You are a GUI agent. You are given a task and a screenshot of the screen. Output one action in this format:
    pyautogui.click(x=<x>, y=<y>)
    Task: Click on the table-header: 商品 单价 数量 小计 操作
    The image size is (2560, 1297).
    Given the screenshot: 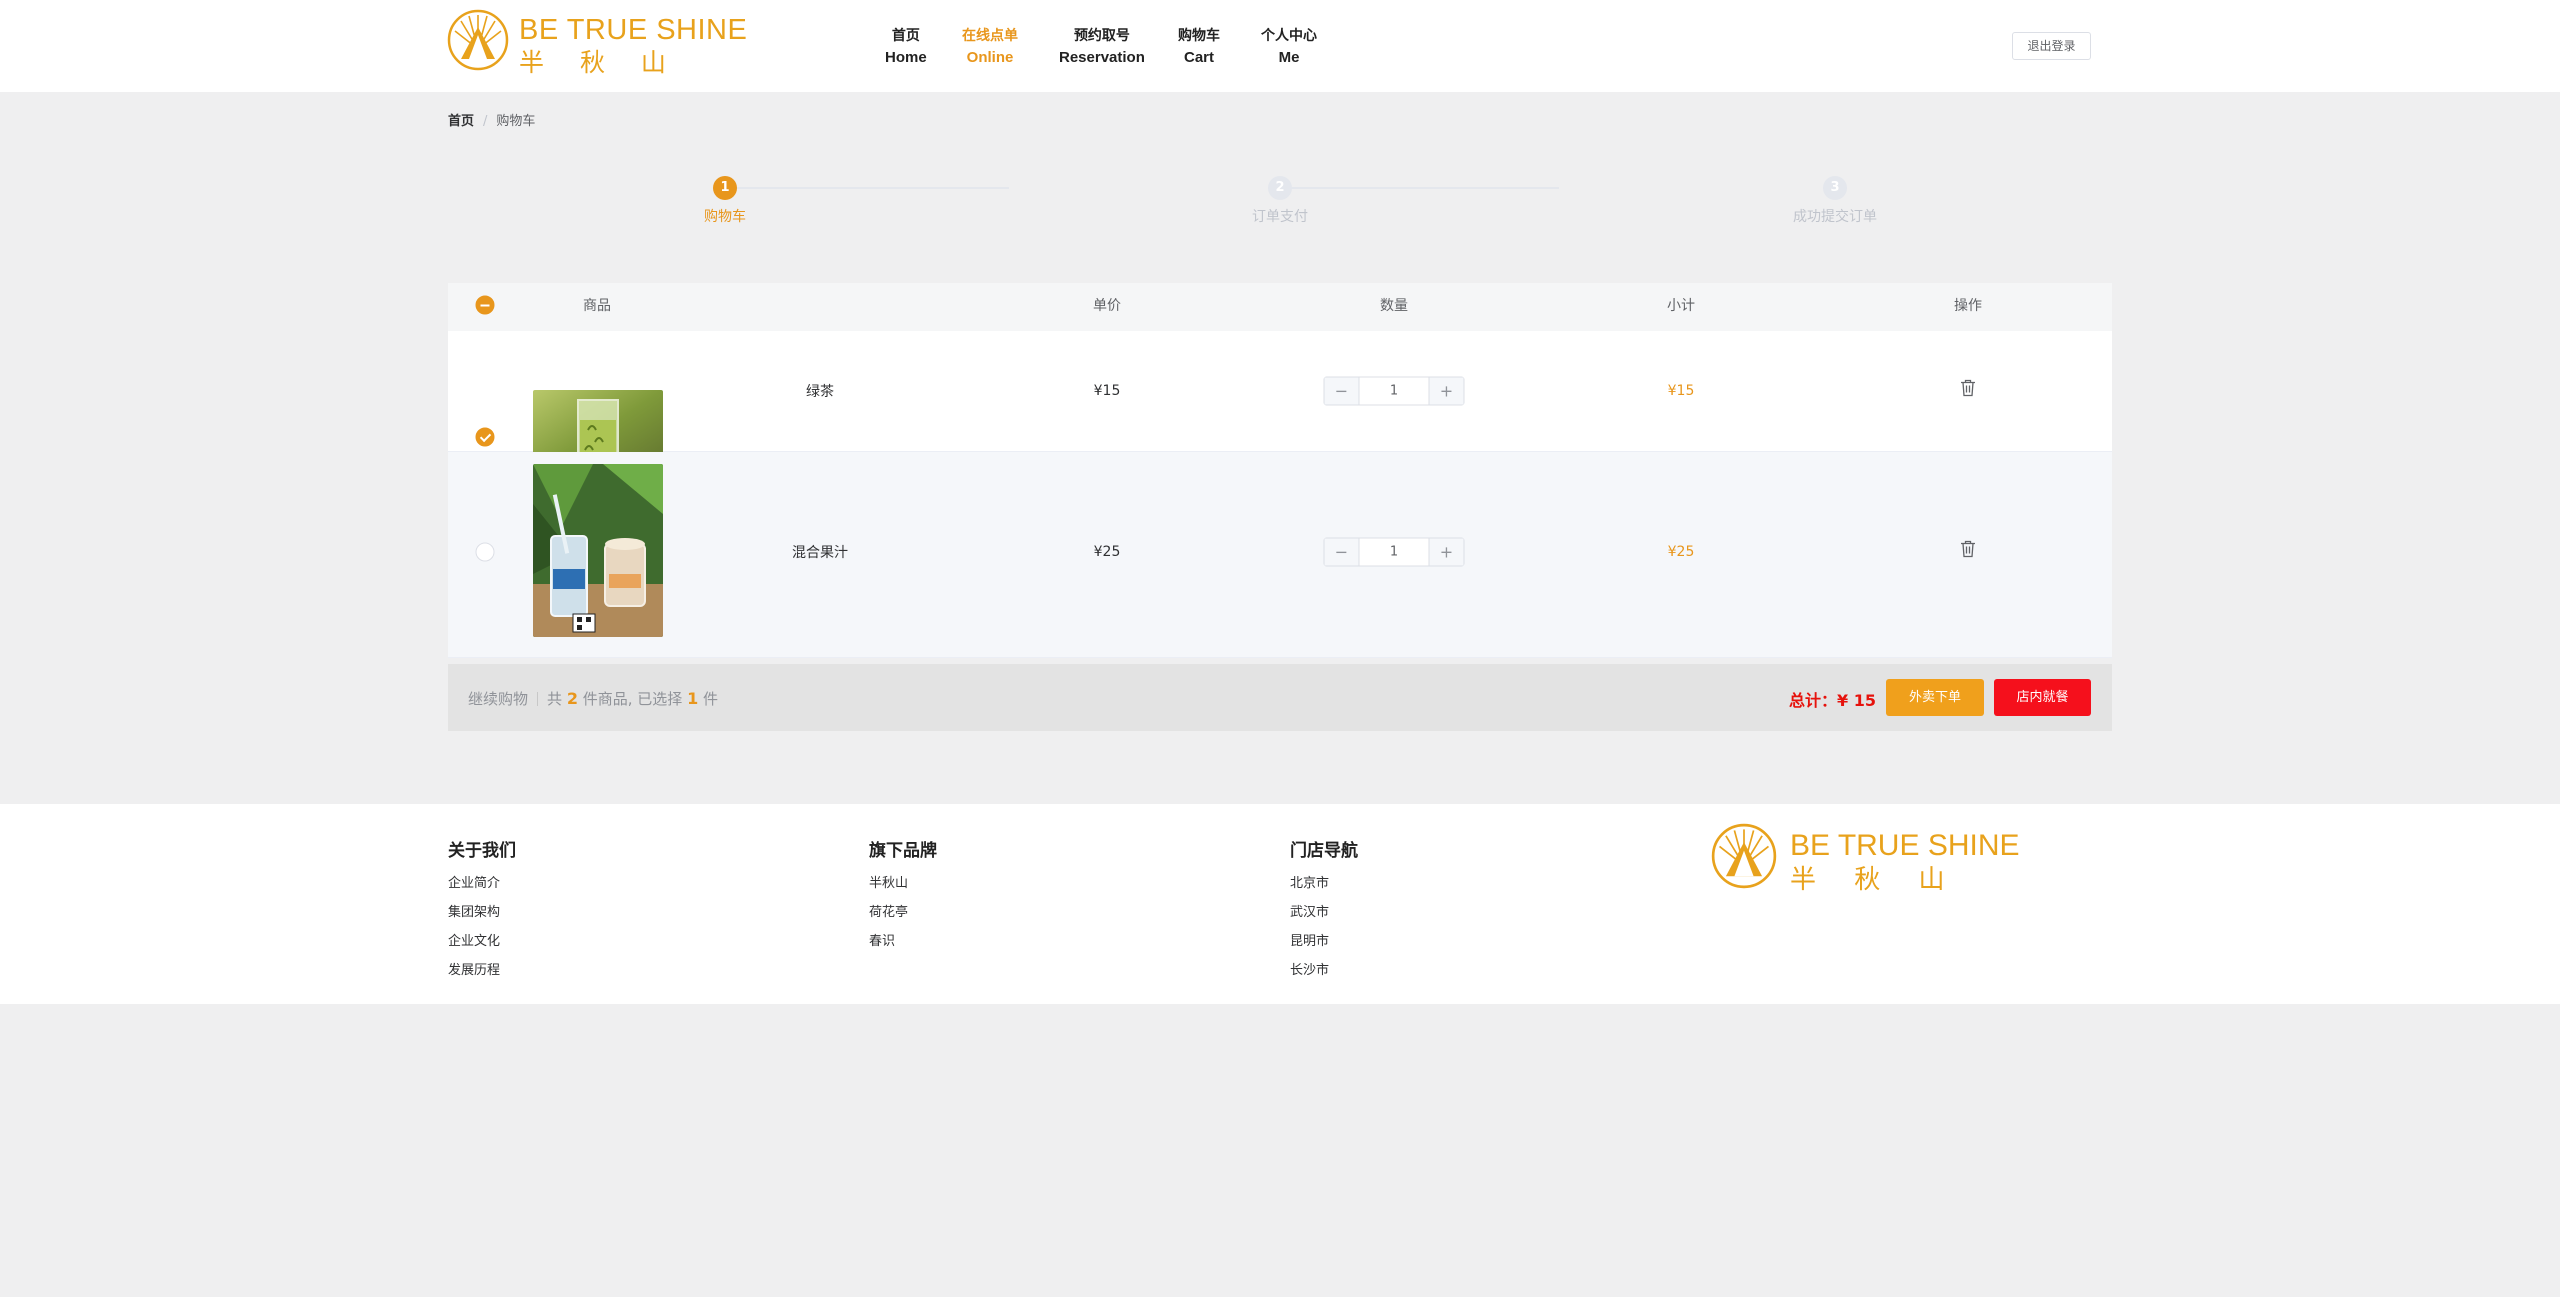 What is the action you would take?
    pyautogui.click(x=1280, y=307)
    